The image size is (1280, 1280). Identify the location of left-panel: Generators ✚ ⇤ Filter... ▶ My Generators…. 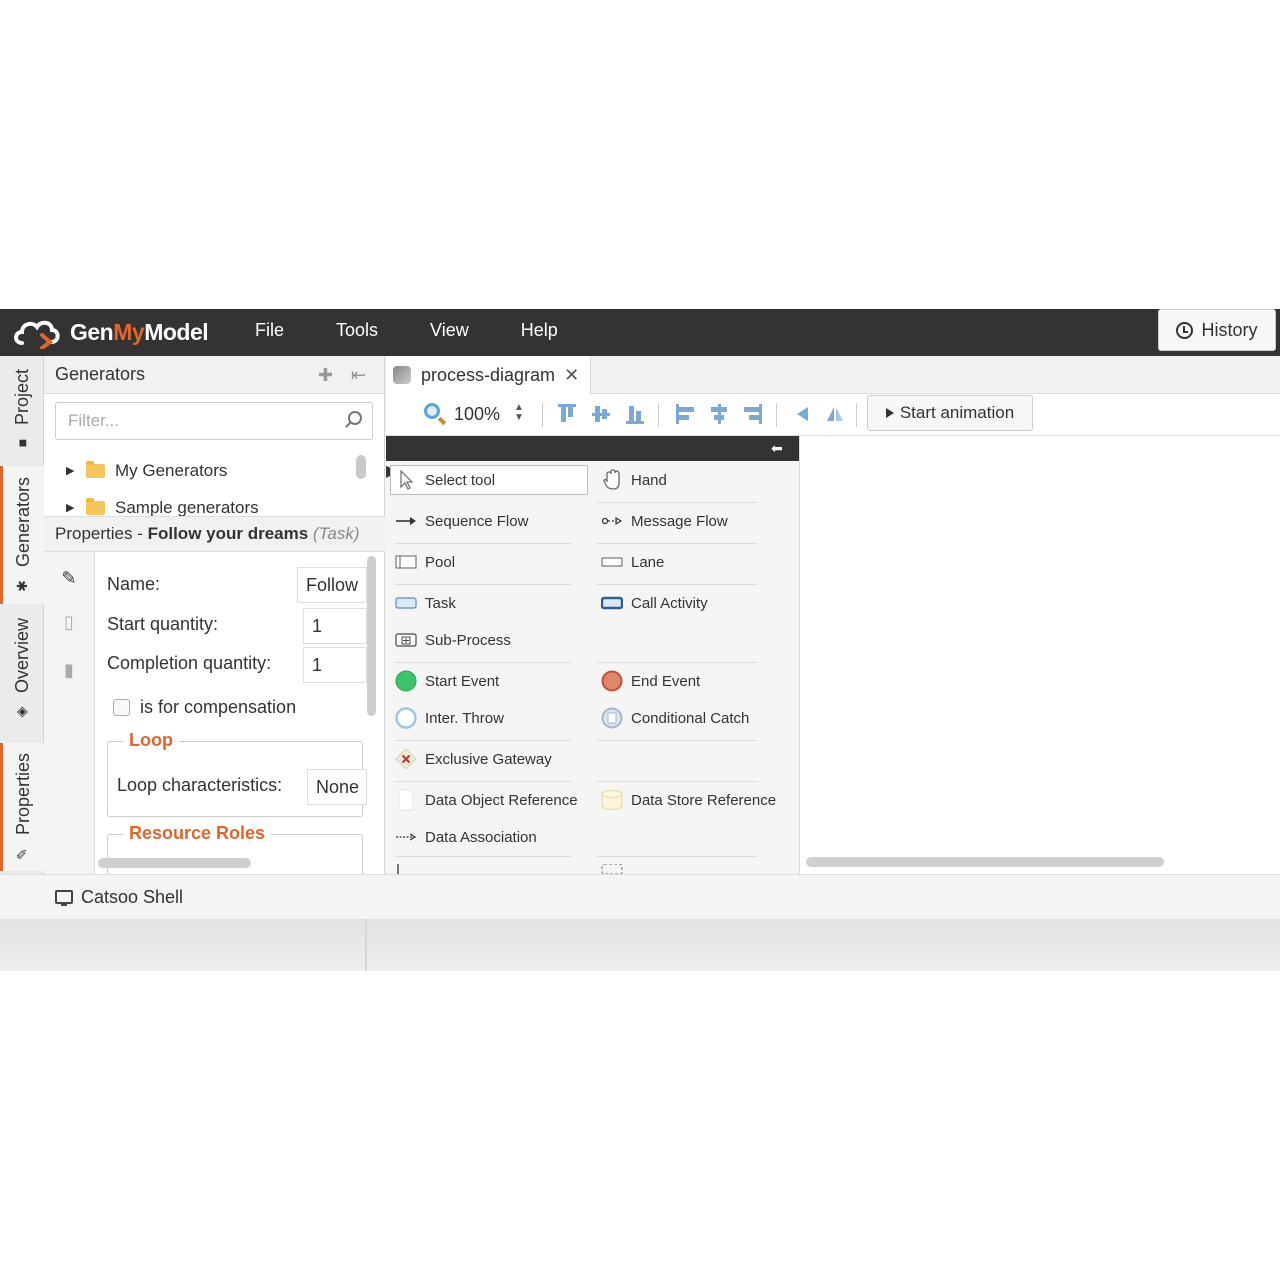
(214, 615).